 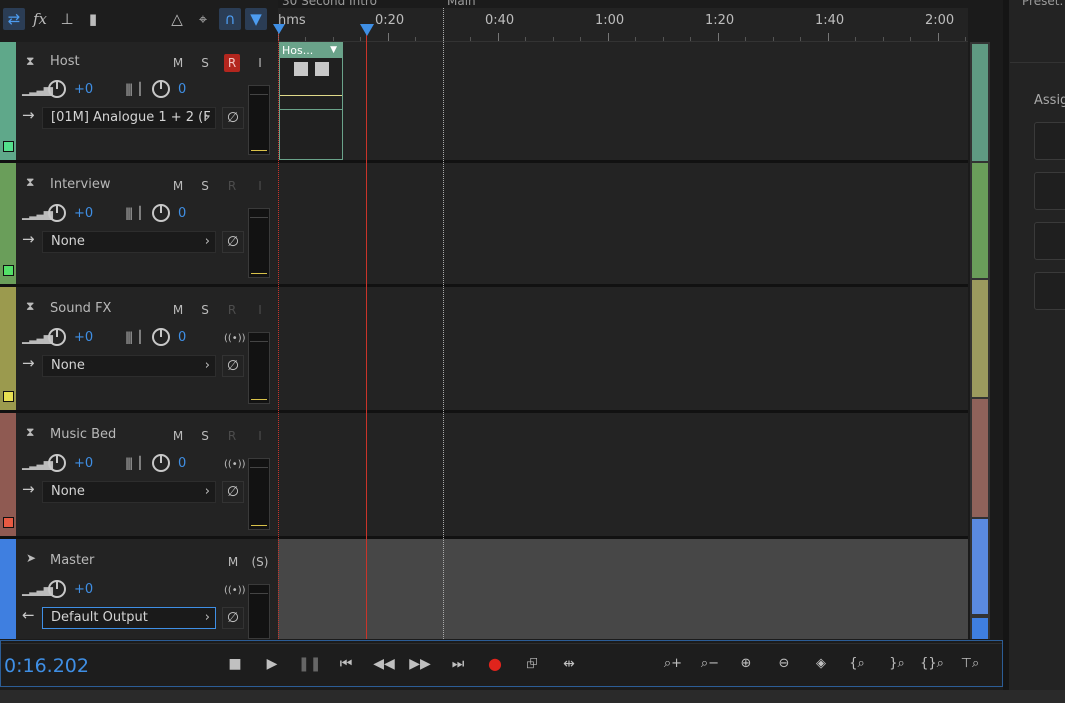 I want to click on clip-menu-icon: ▼, so click(x=333, y=50).